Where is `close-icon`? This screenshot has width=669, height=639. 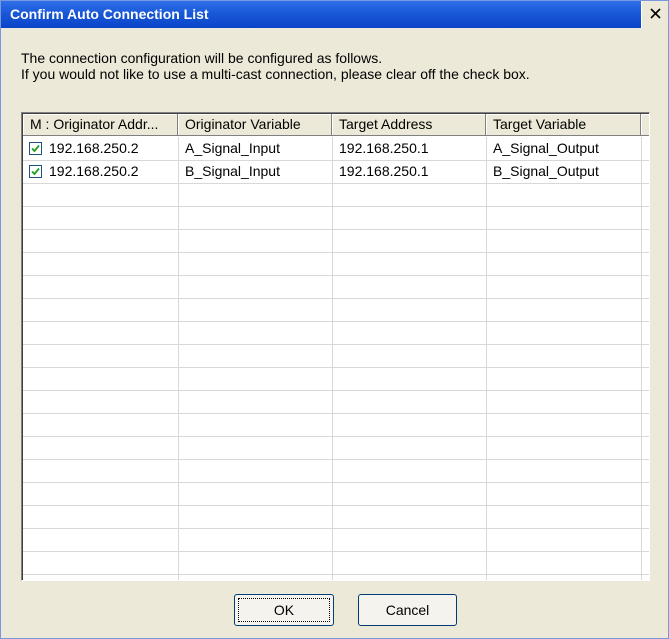 close-icon is located at coordinates (655, 15).